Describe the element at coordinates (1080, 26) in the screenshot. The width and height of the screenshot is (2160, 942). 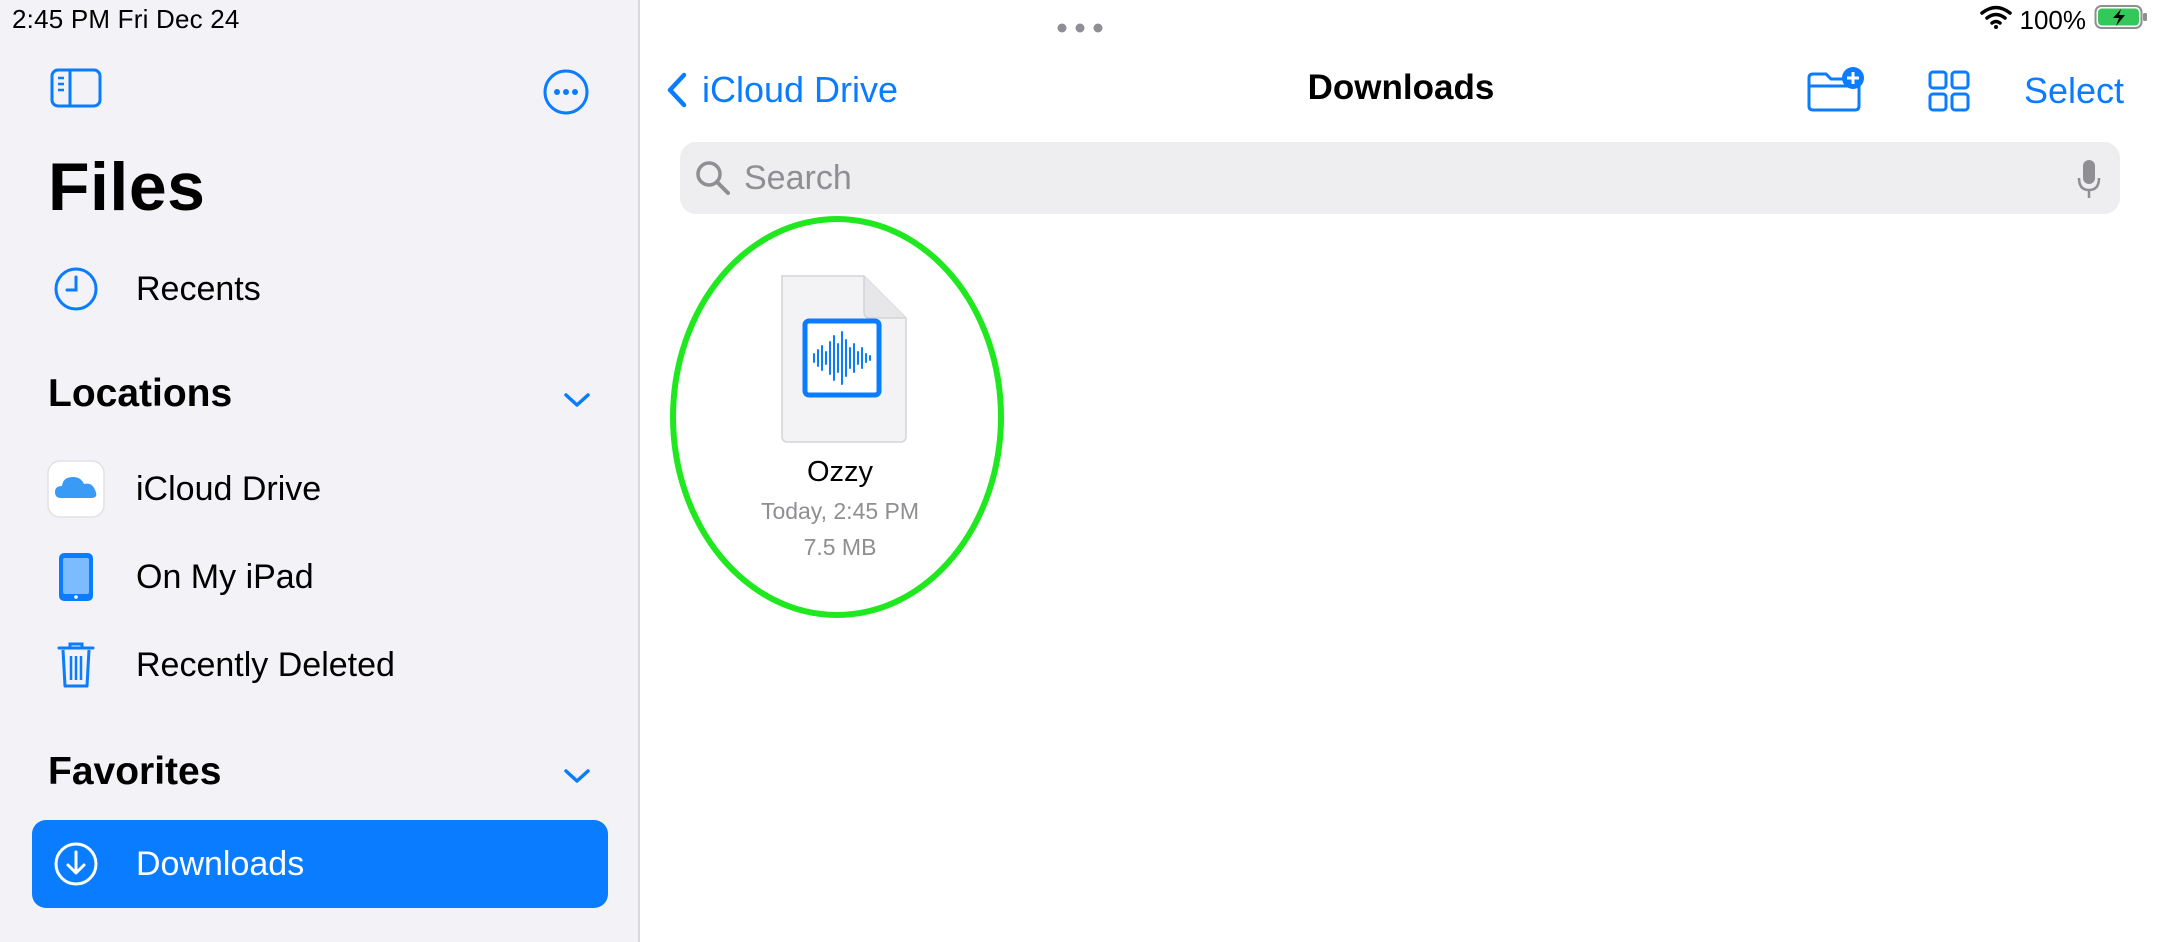
I see `multitasking-dots-icon` at that location.